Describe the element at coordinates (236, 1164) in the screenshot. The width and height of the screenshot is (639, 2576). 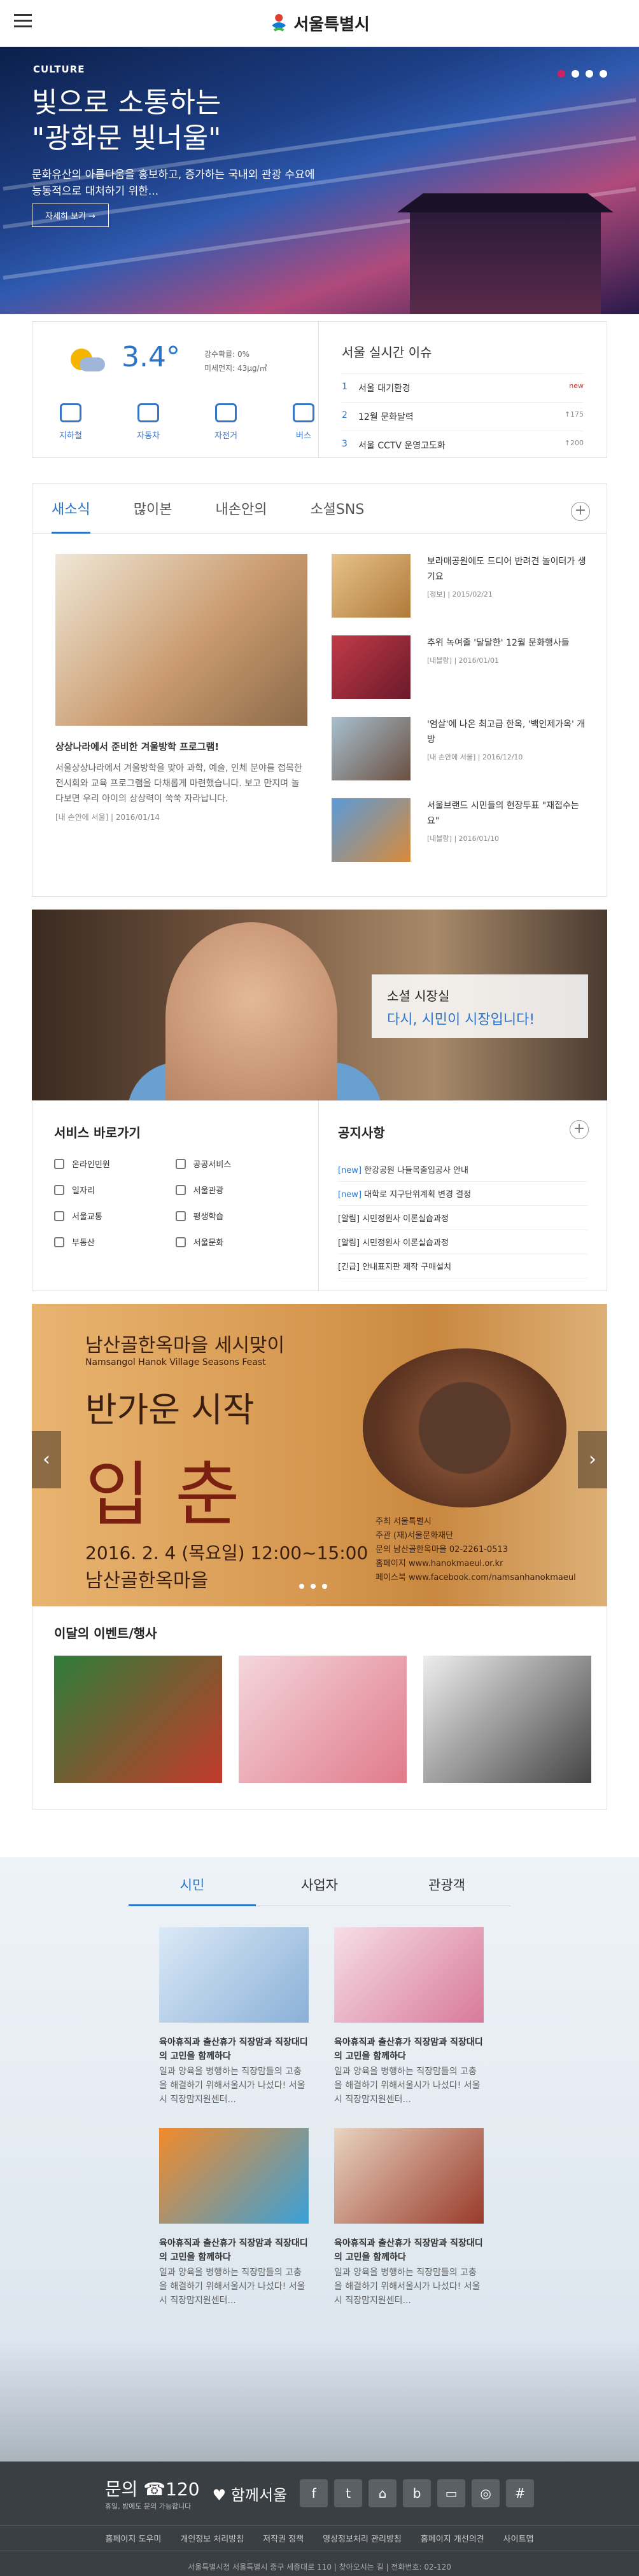
I see `service-public: 공공서비스` at that location.